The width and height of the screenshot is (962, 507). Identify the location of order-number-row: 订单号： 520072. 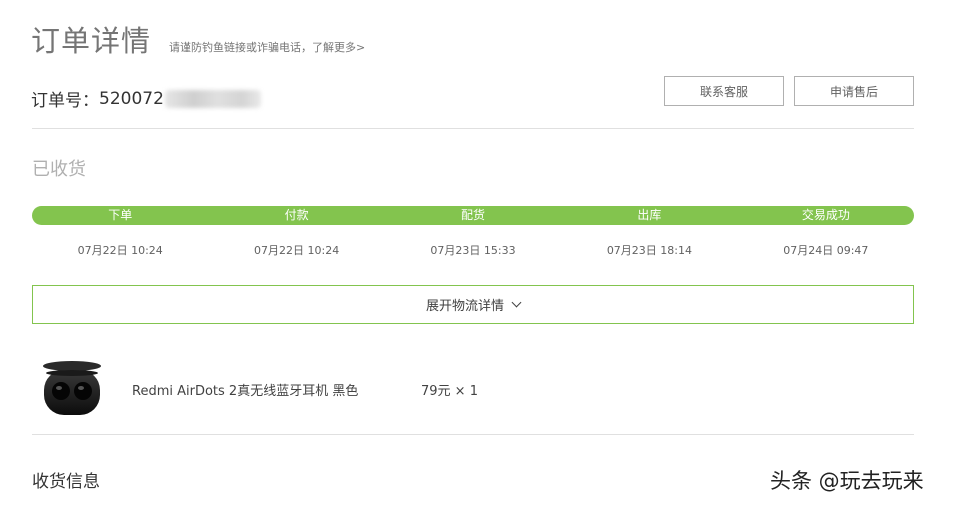
(146, 98).